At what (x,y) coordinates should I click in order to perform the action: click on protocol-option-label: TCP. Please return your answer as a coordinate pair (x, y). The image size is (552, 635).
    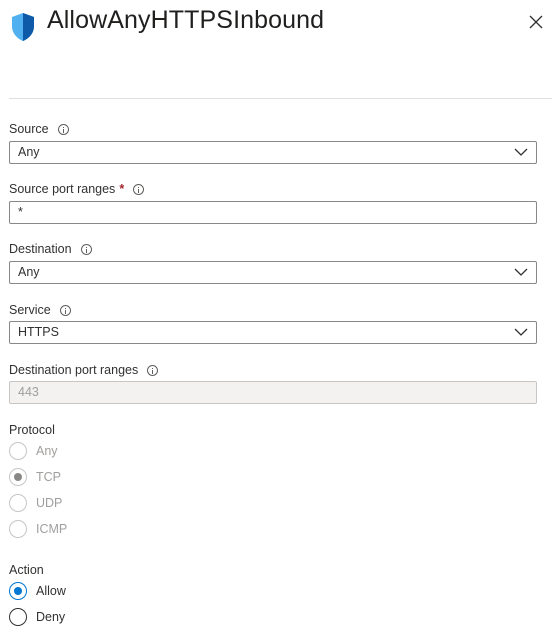
    Looking at the image, I should click on (48, 477).